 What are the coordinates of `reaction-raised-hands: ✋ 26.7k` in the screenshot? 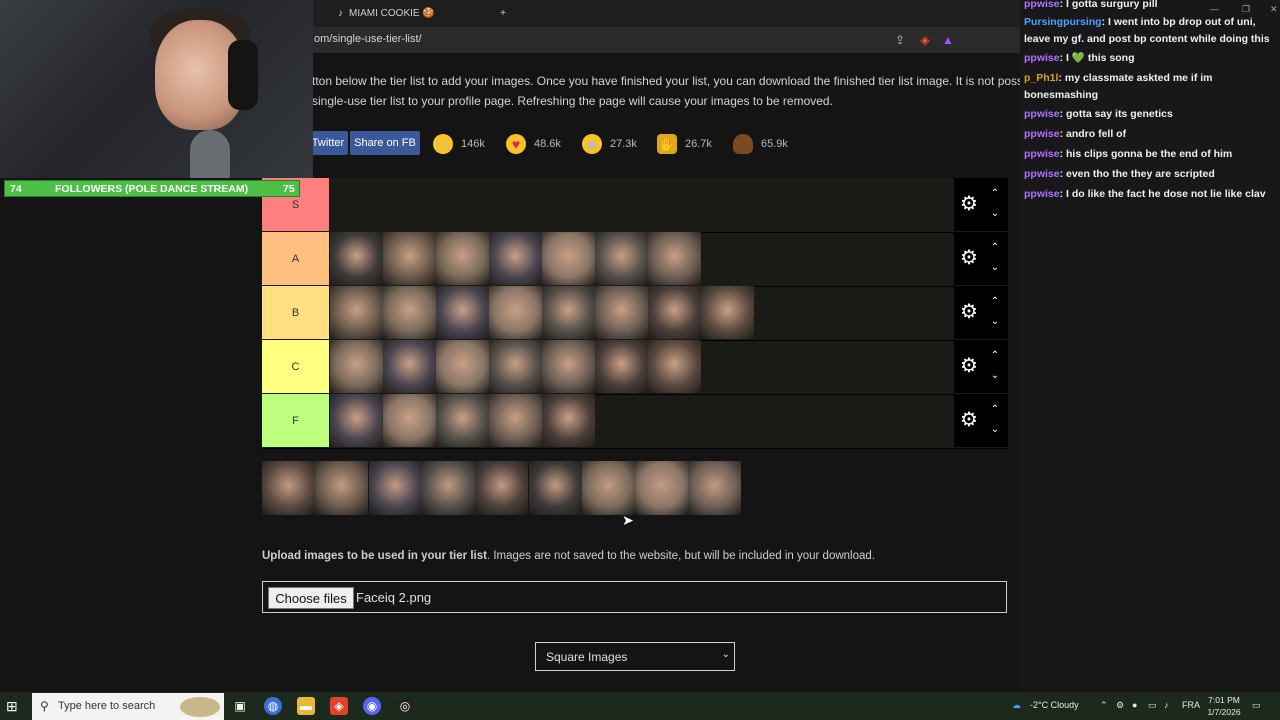 It's located at (684, 144).